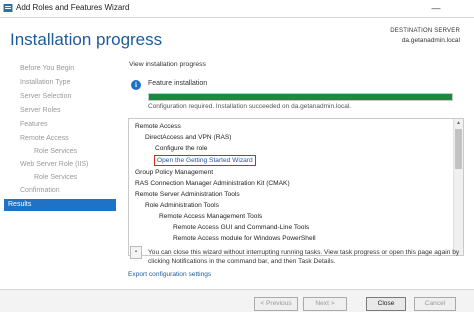  Describe the element at coordinates (386, 304) in the screenshot. I see `close-button: Close` at that location.